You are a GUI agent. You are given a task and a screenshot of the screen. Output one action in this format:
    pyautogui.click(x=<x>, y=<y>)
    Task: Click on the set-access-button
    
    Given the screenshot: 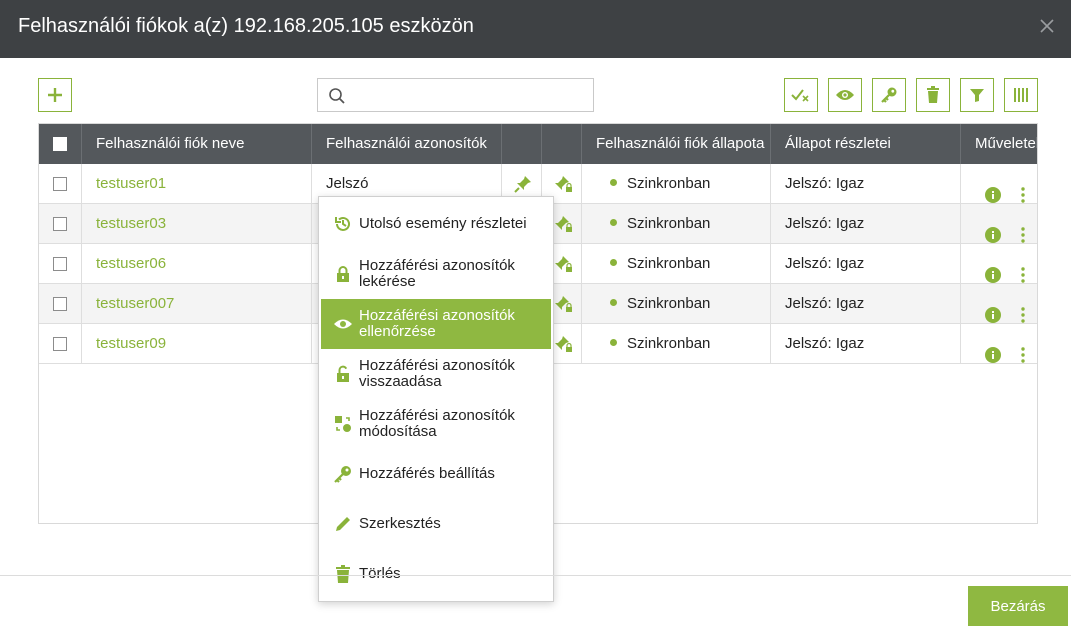 What is the action you would take?
    pyautogui.click(x=889, y=95)
    